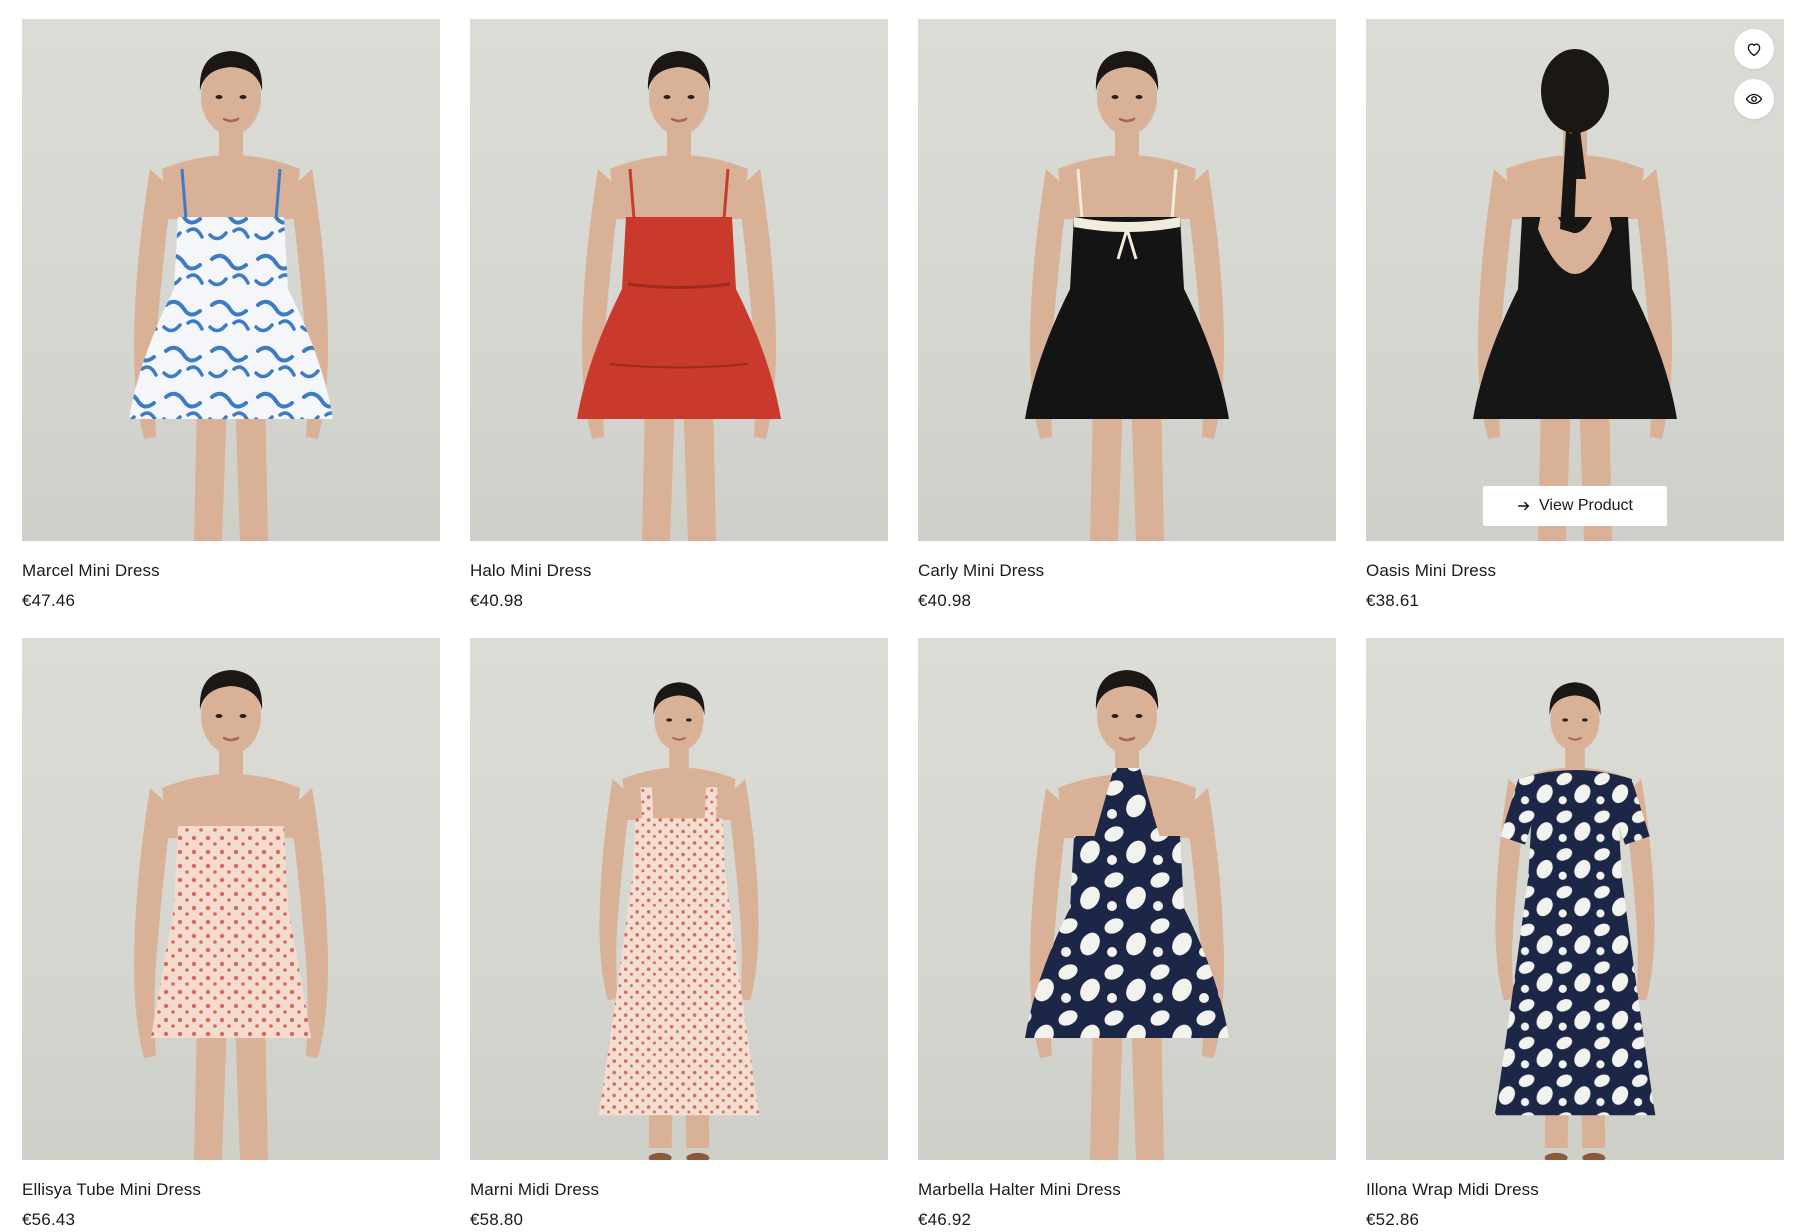 The width and height of the screenshot is (1806, 1232). I want to click on product-card: Marni Midi Dress €58.80, so click(679, 933).